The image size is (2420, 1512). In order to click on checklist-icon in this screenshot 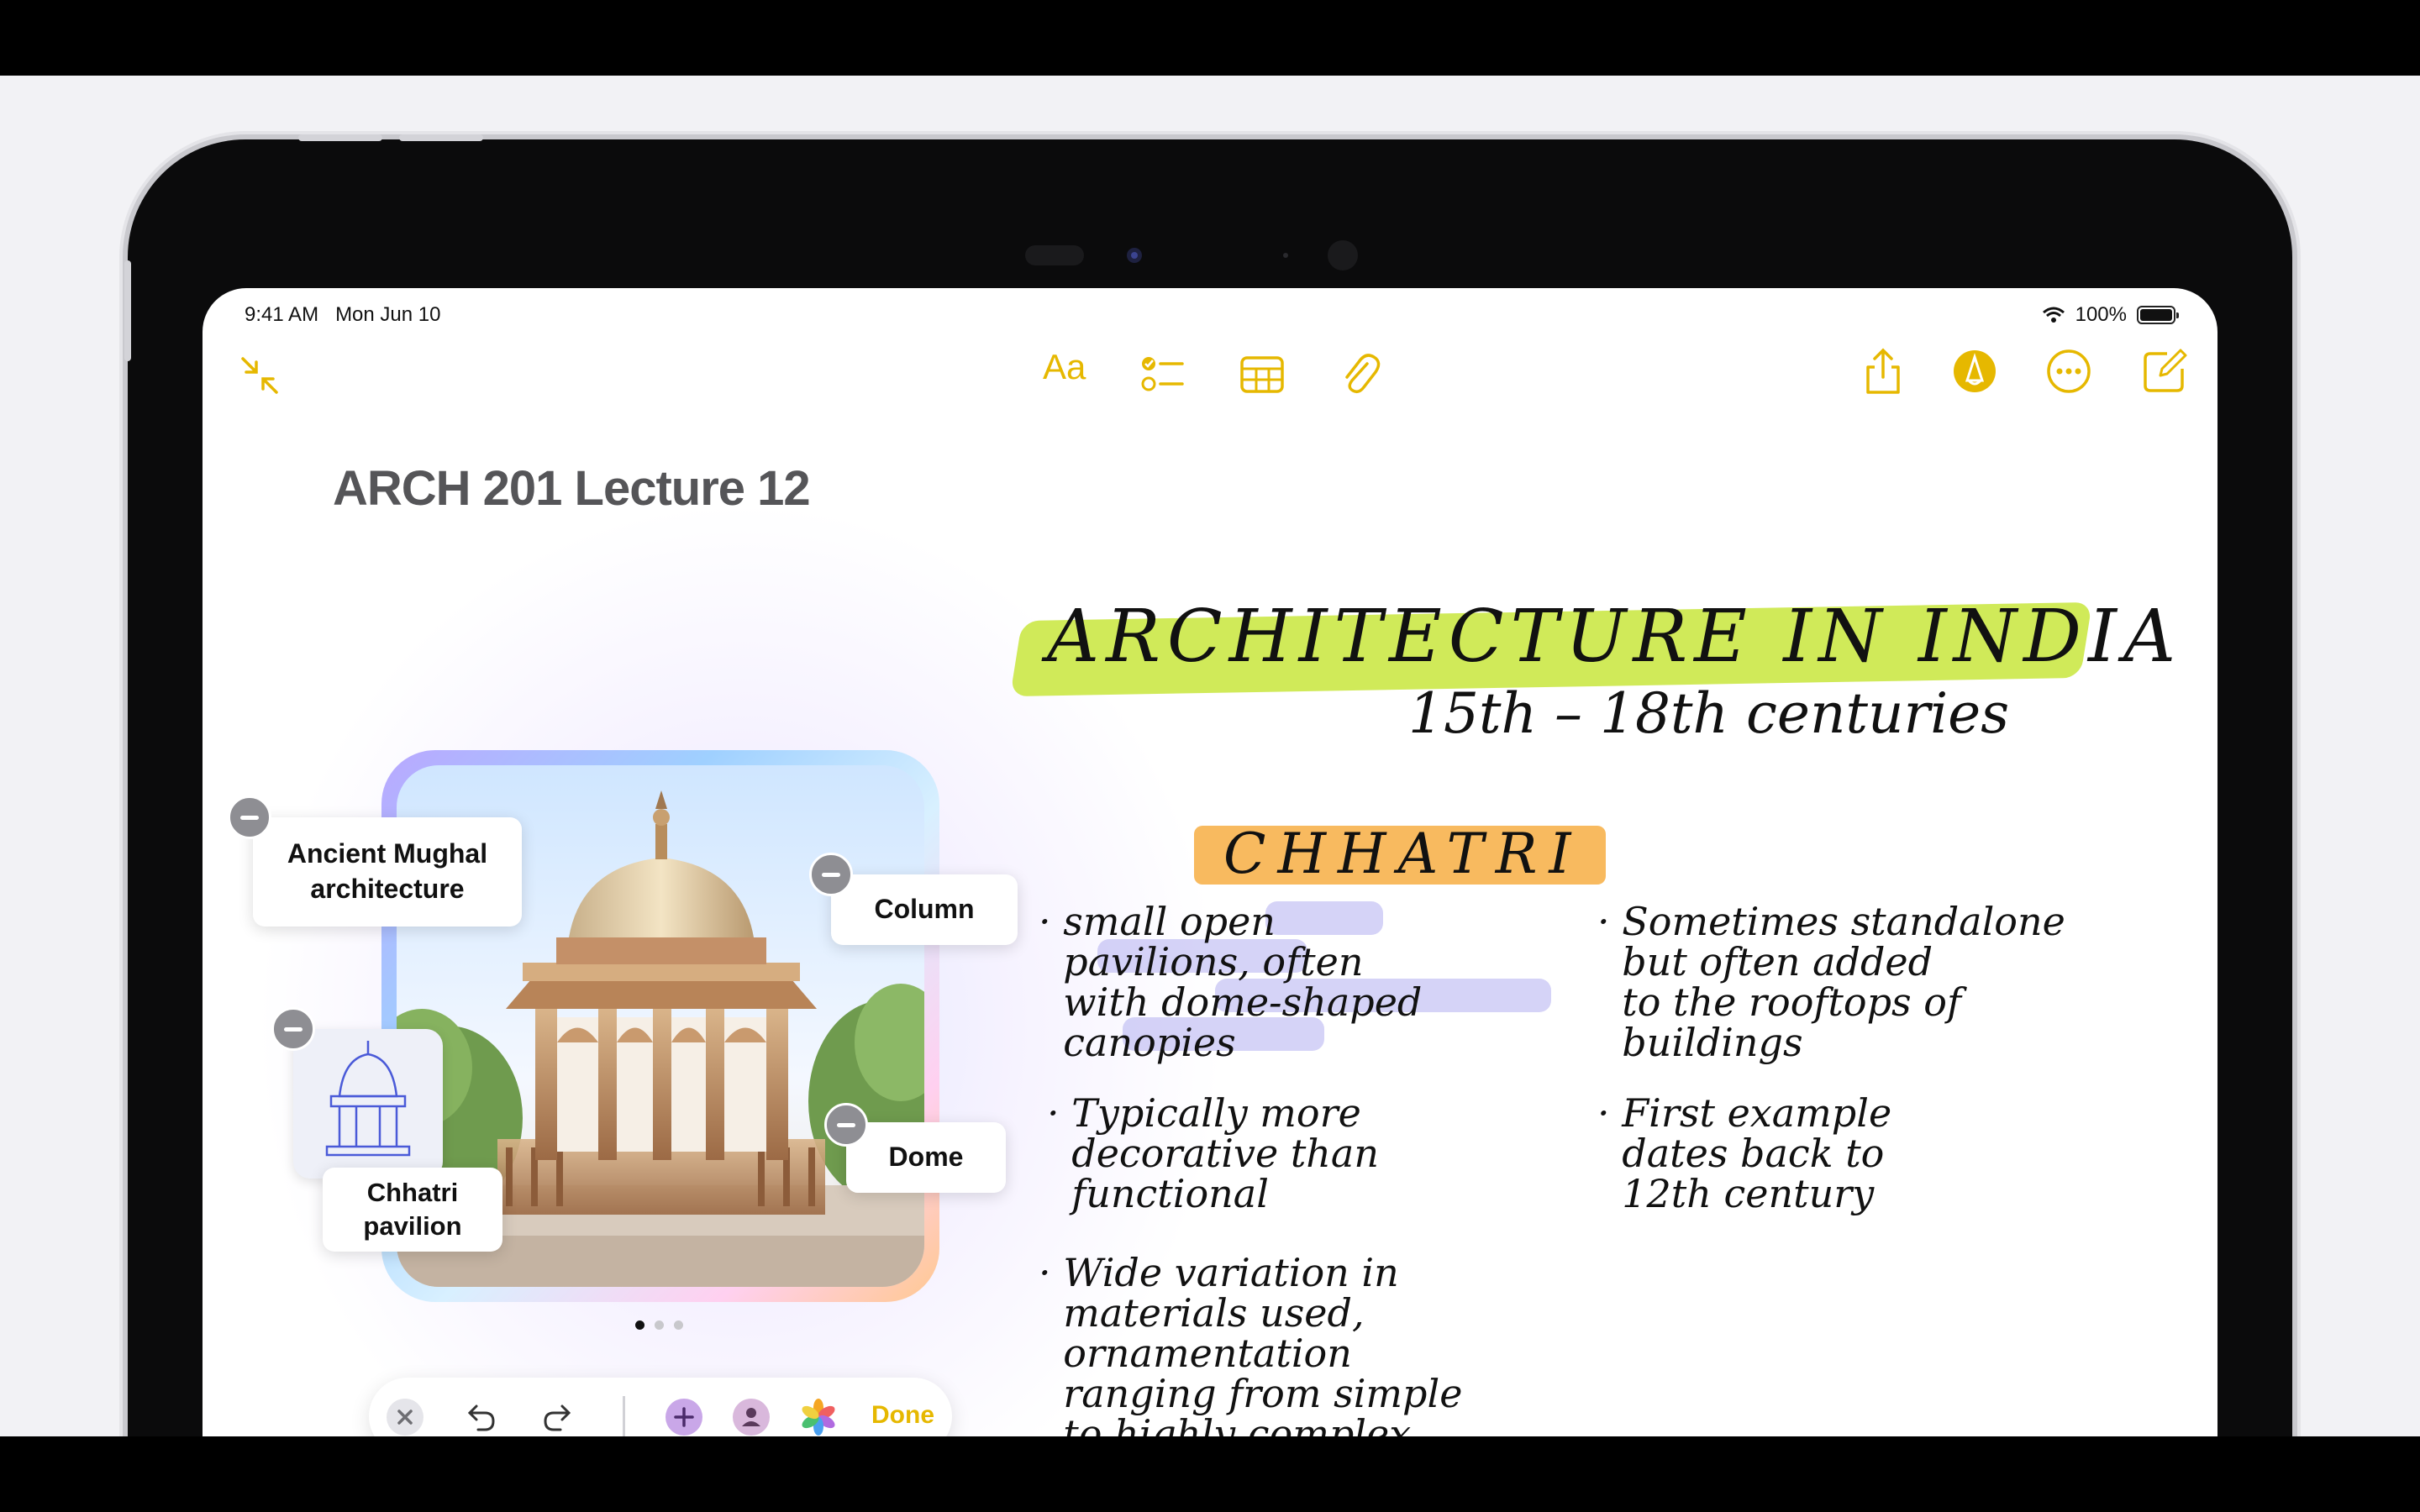, I will do `click(1163, 374)`.